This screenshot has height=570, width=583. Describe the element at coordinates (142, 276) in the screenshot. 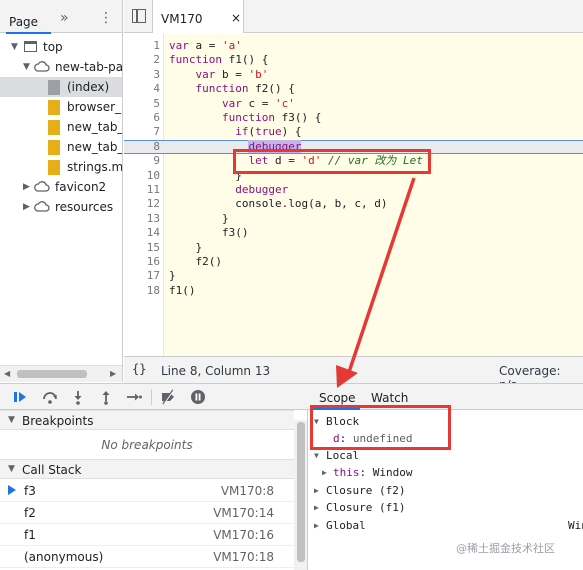

I see `line-number: 17` at that location.